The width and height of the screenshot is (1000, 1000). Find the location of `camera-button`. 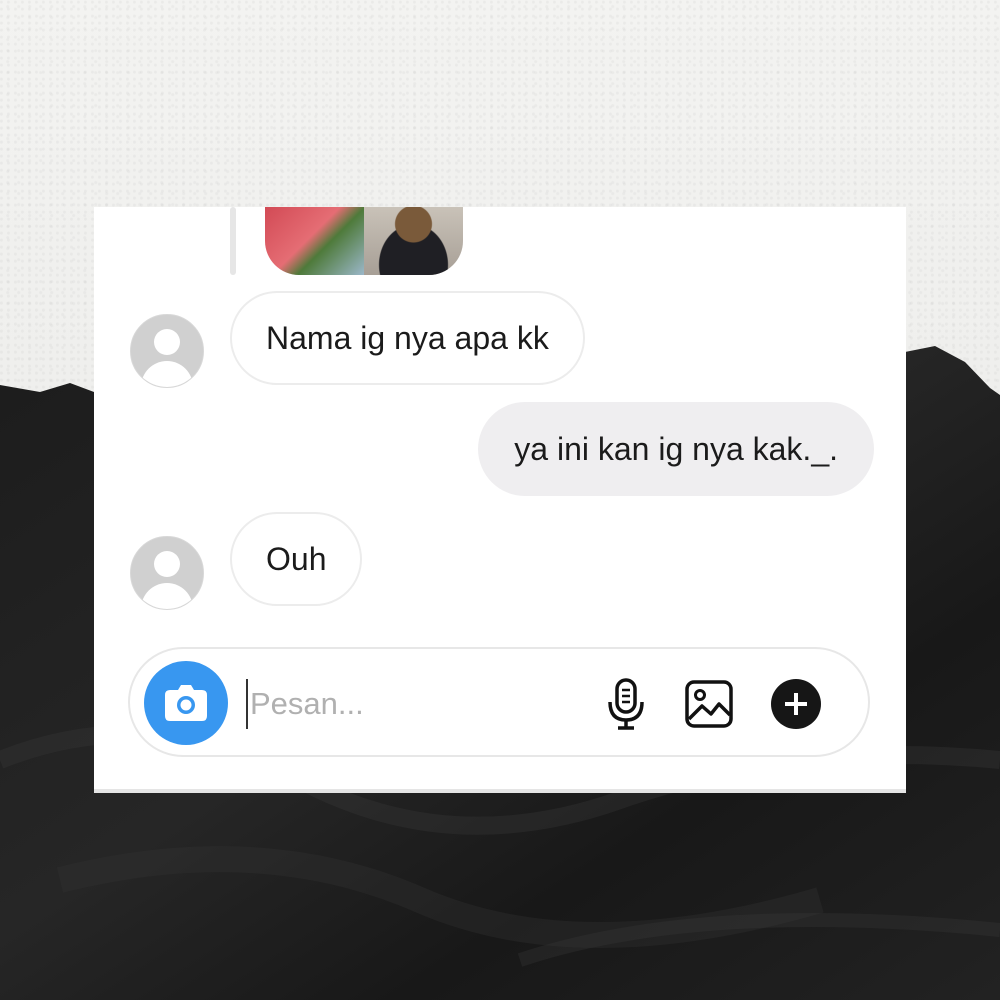

camera-button is located at coordinates (186, 703).